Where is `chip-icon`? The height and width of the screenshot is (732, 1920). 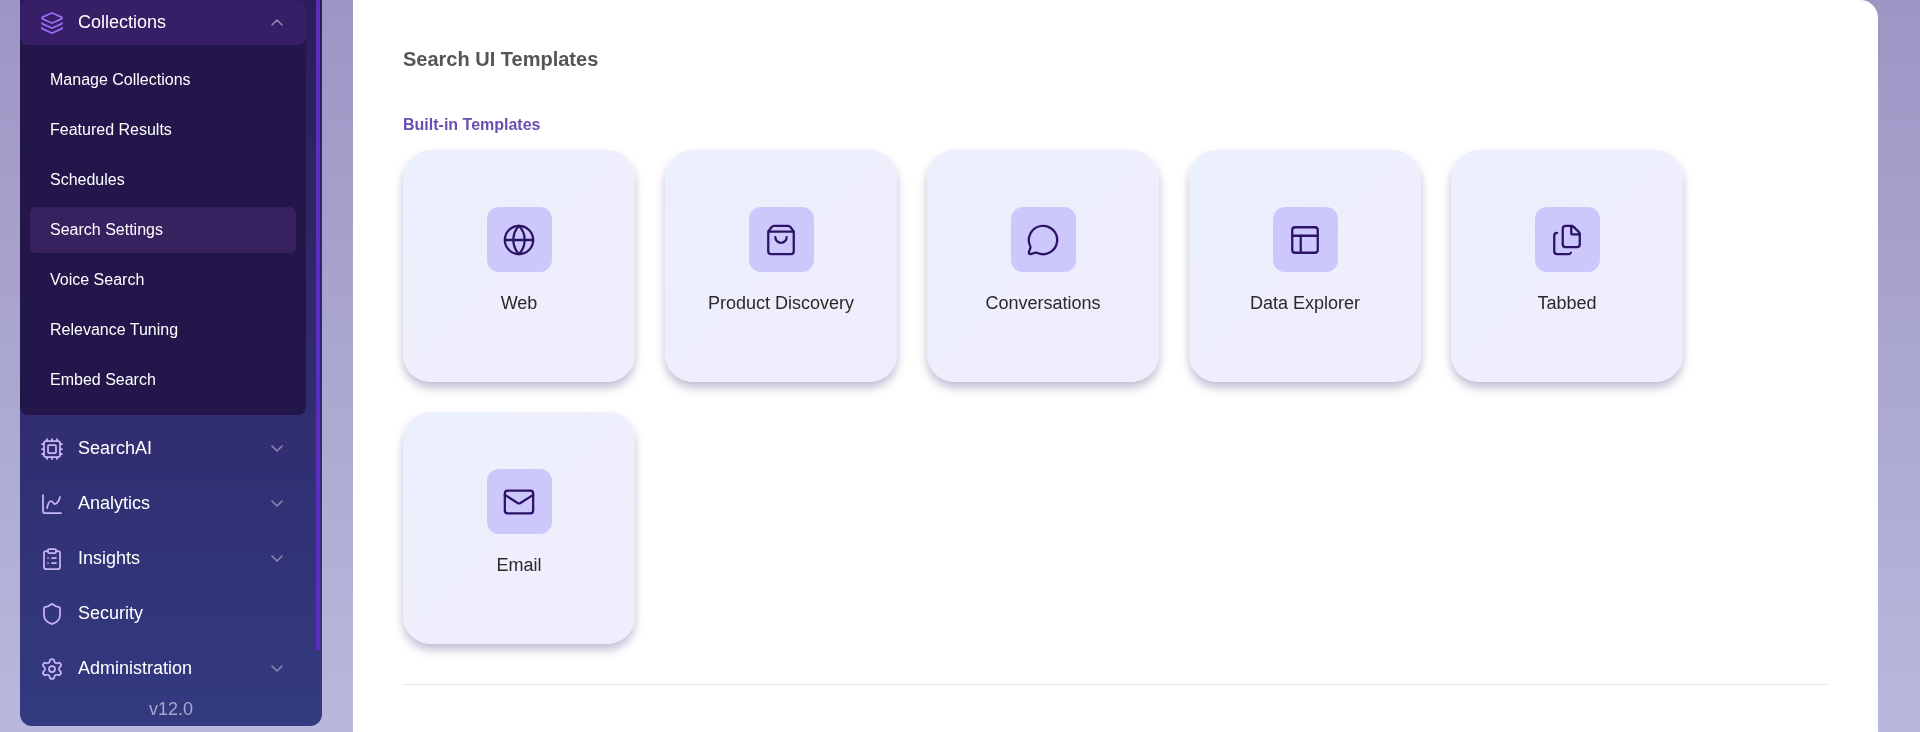 chip-icon is located at coordinates (52, 448).